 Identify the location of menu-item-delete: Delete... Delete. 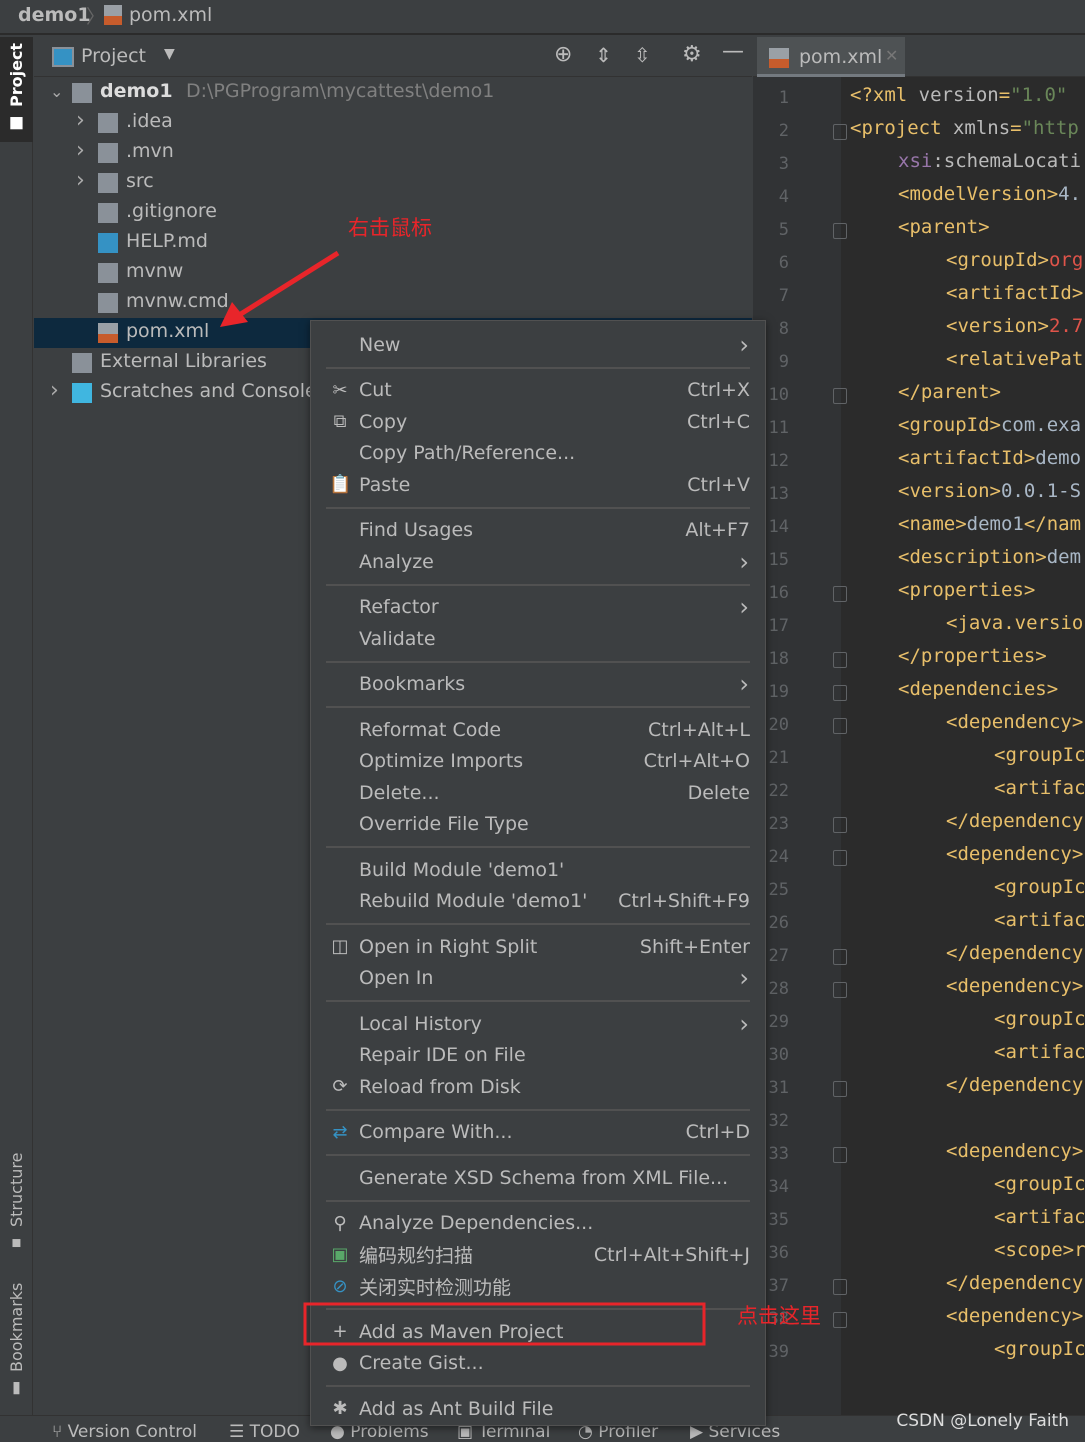
(538, 793).